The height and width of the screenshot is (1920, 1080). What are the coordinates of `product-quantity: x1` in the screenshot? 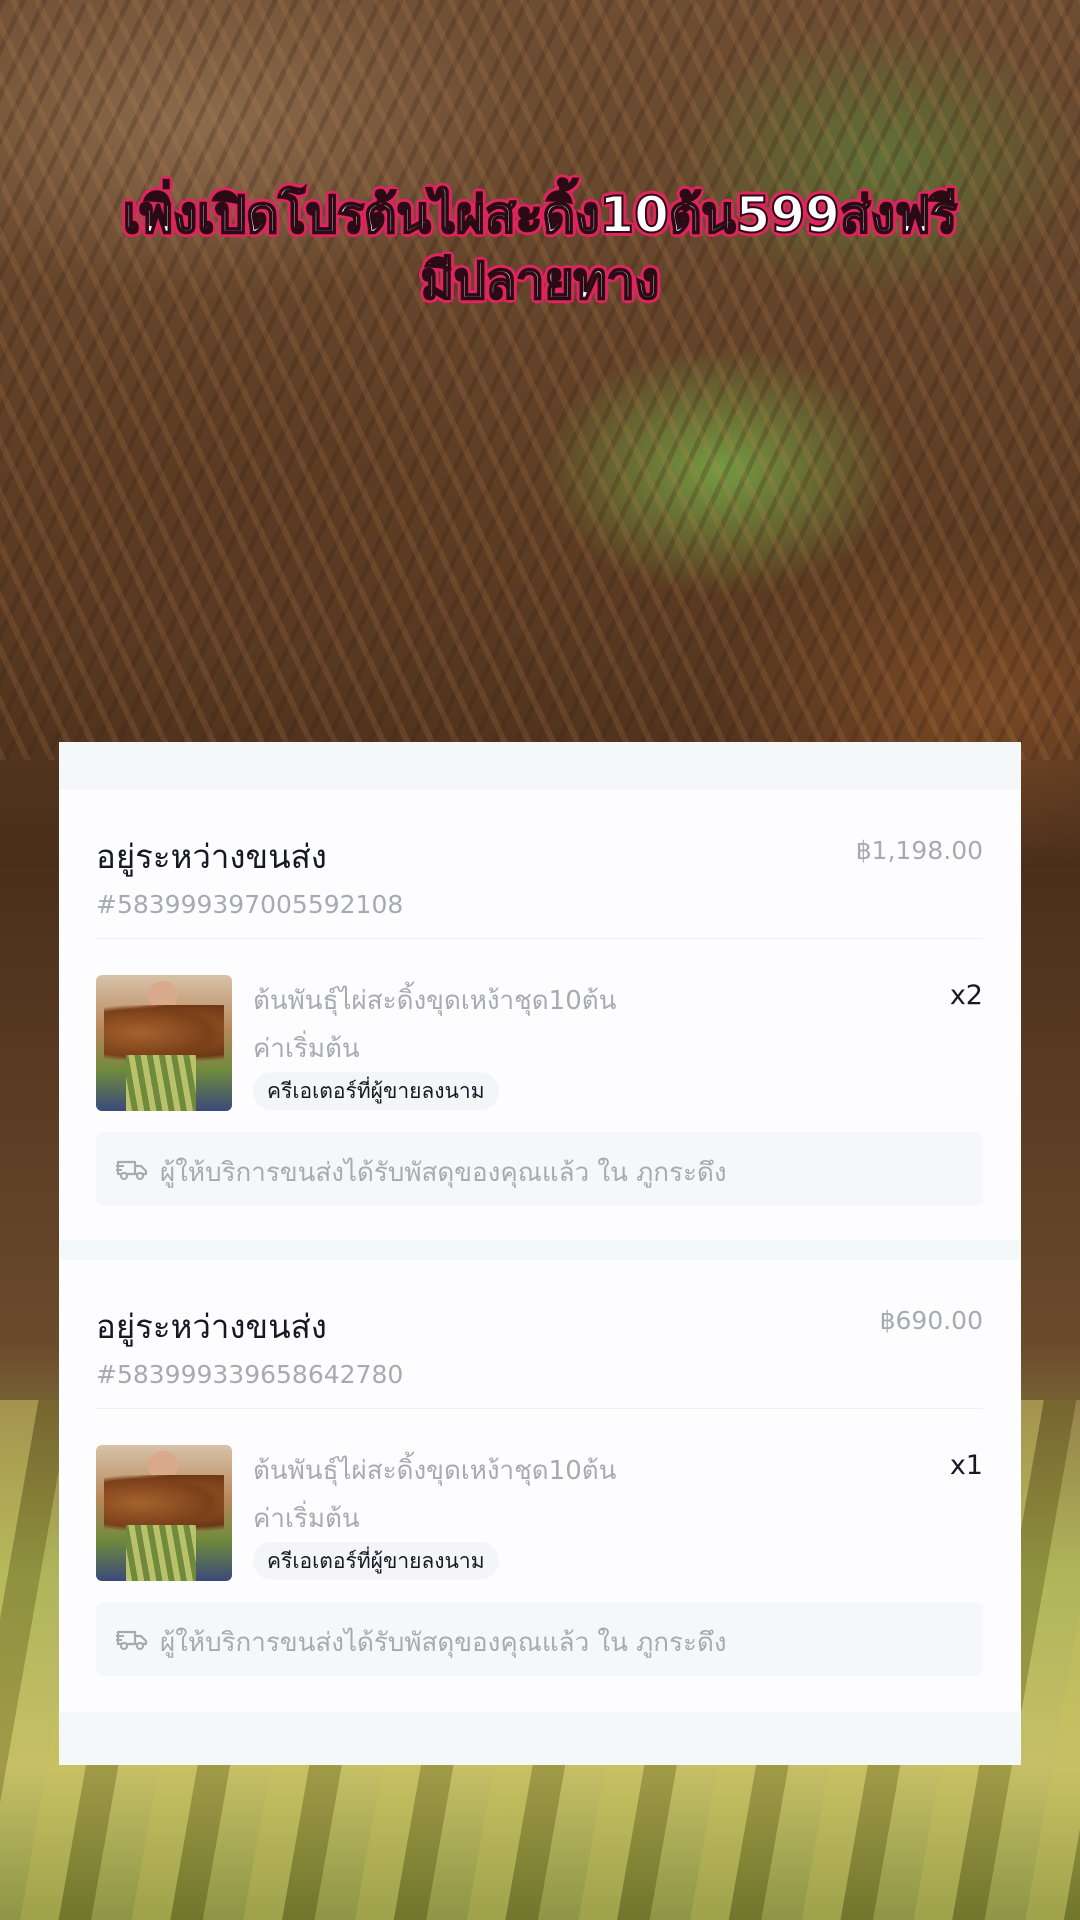 It's located at (966, 1465).